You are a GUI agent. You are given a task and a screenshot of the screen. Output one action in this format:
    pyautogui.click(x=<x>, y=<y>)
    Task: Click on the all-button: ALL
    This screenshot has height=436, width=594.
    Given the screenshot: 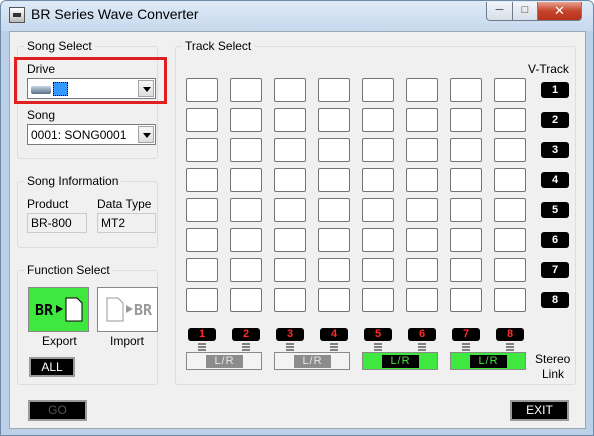 What is the action you would take?
    pyautogui.click(x=52, y=367)
    